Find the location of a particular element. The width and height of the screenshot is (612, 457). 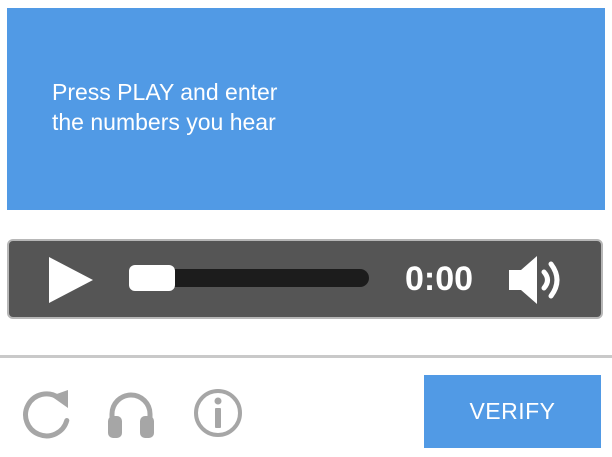

play-icon is located at coordinates (71, 280).